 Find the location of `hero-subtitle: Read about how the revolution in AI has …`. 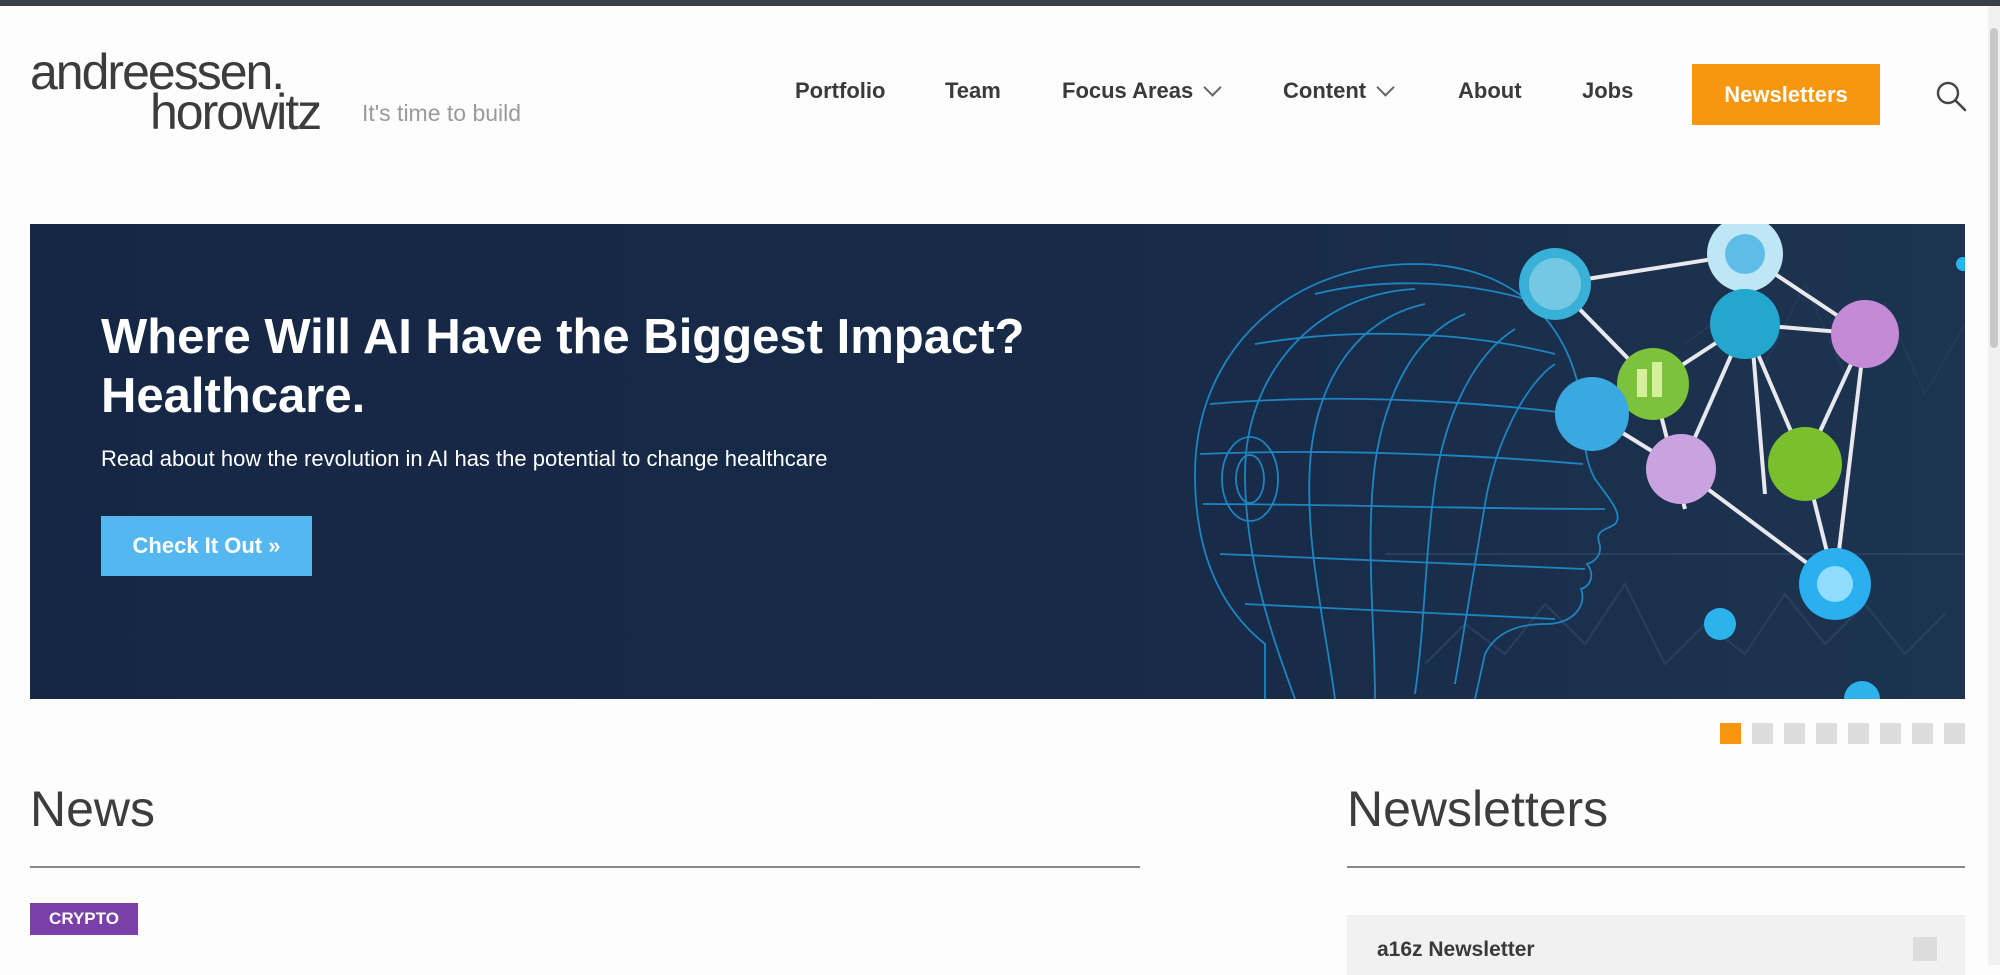

hero-subtitle: Read about how the revolution in AI has … is located at coordinates (464, 458).